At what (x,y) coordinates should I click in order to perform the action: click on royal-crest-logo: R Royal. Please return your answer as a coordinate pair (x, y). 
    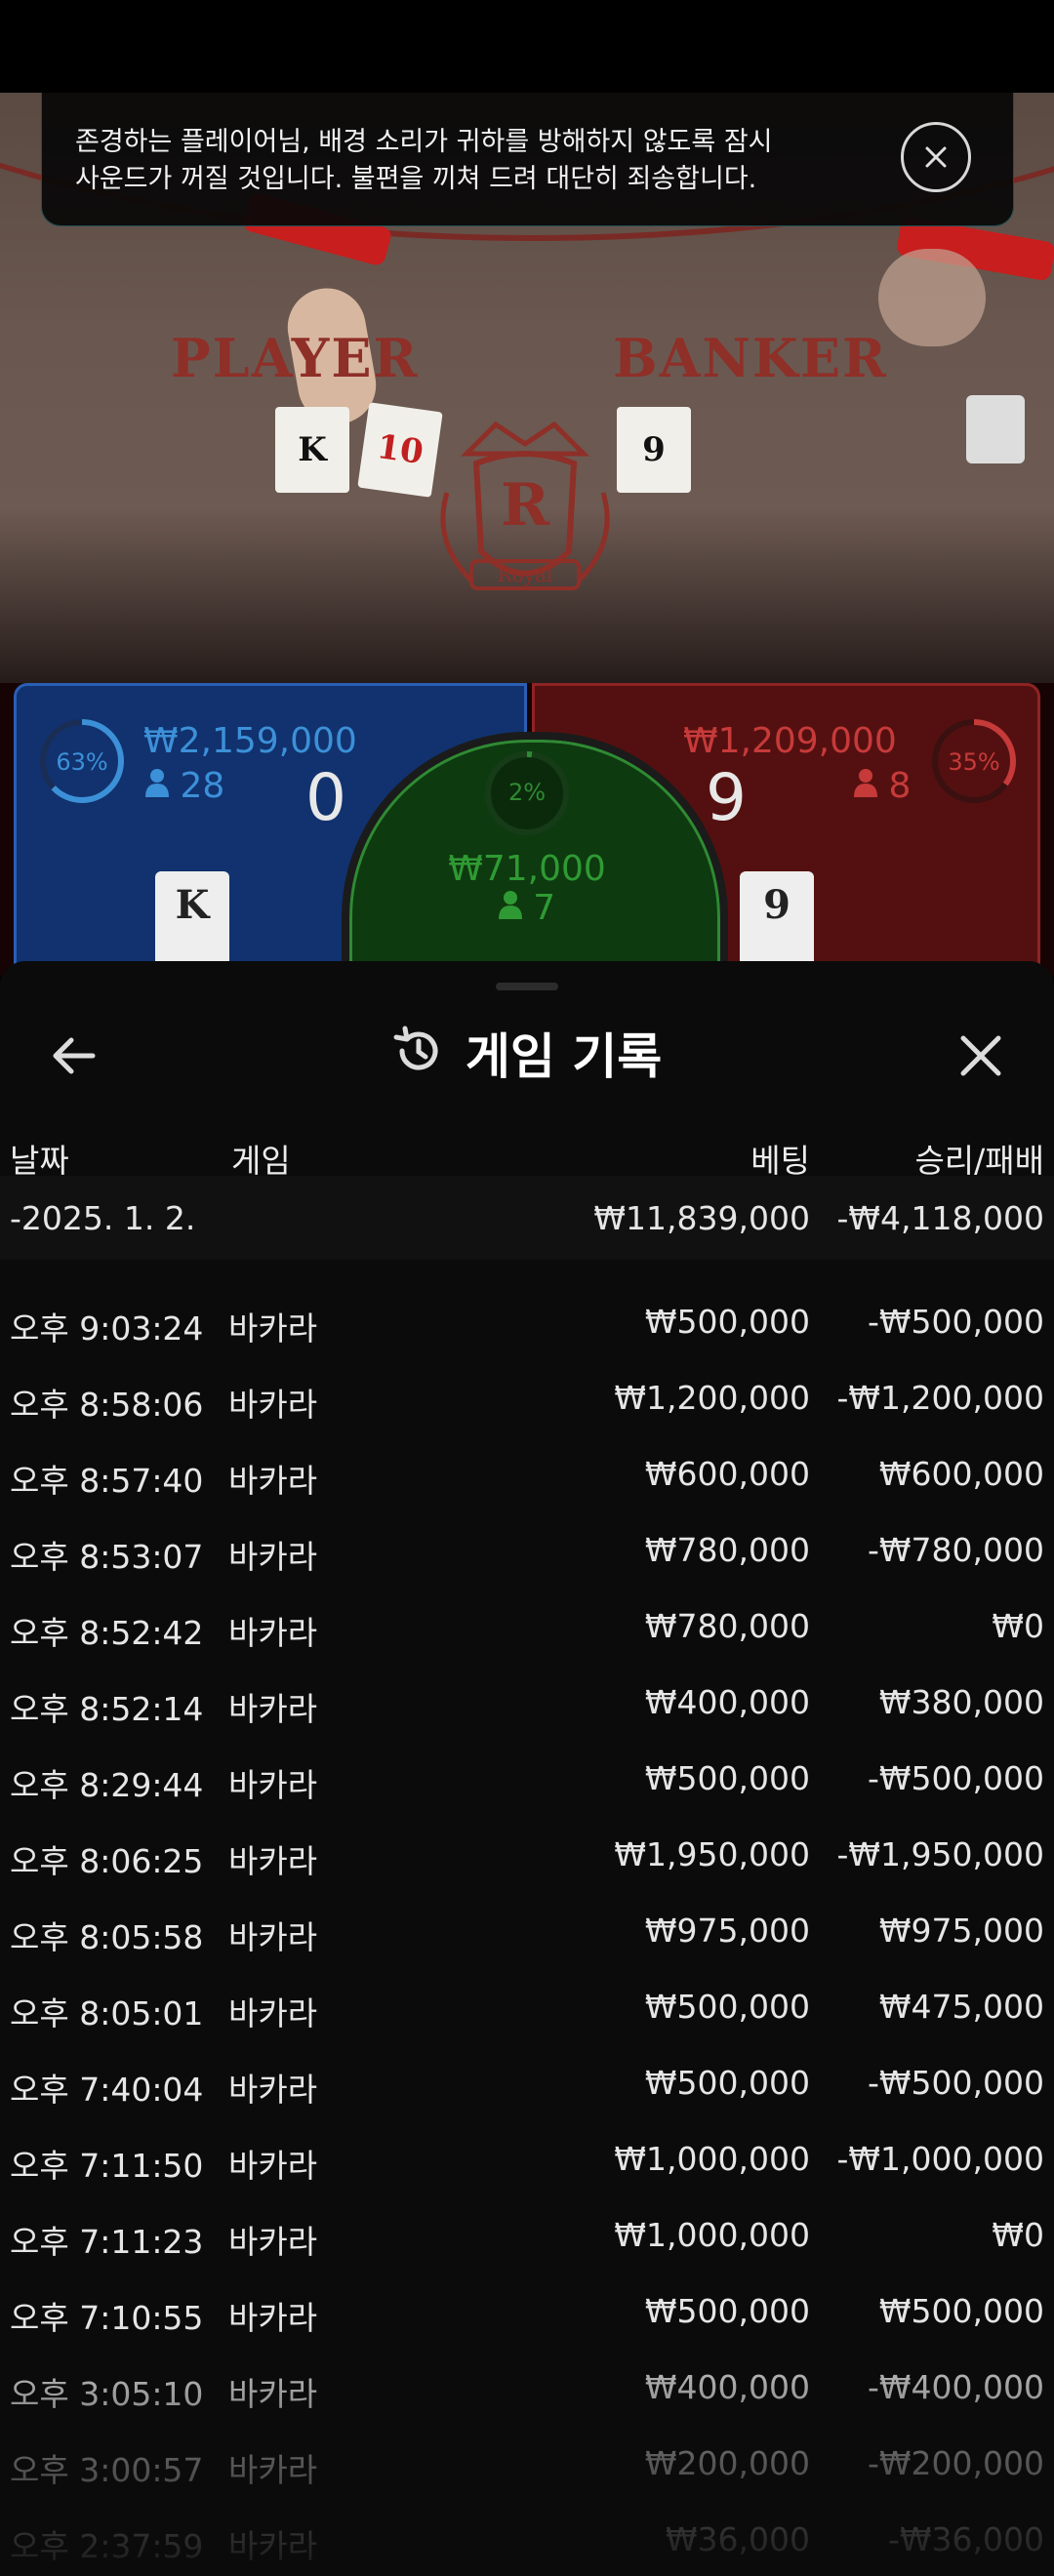
    Looking at the image, I should click on (525, 517).